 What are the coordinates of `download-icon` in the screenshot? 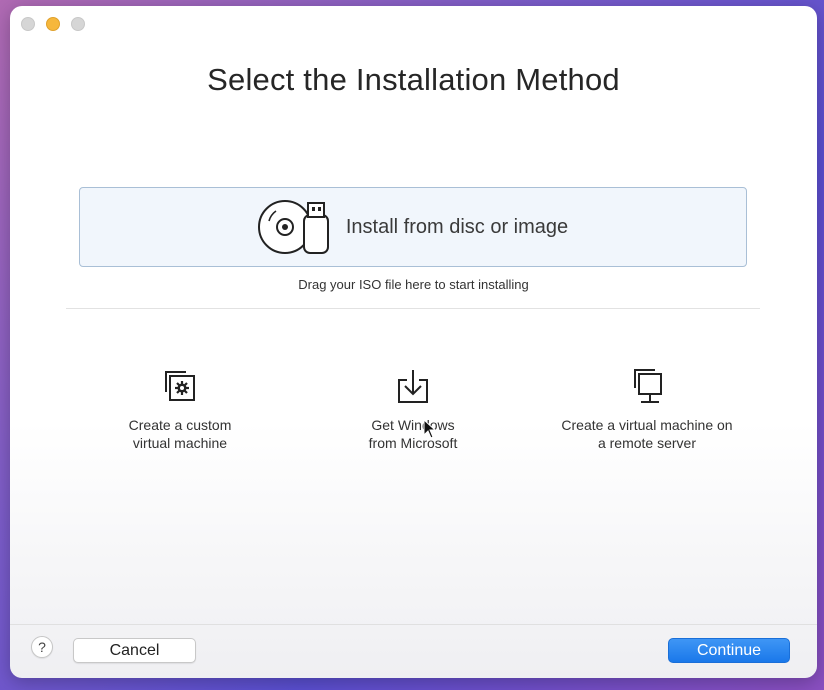 It's located at (413, 386).